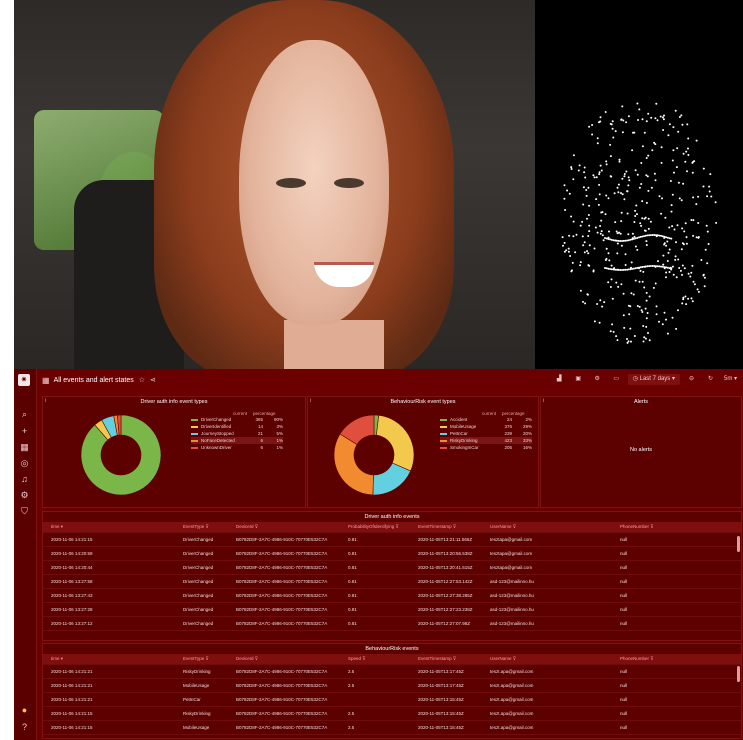 The width and height of the screenshot is (743, 740). I want to click on star-icon: ☆, so click(142, 380).